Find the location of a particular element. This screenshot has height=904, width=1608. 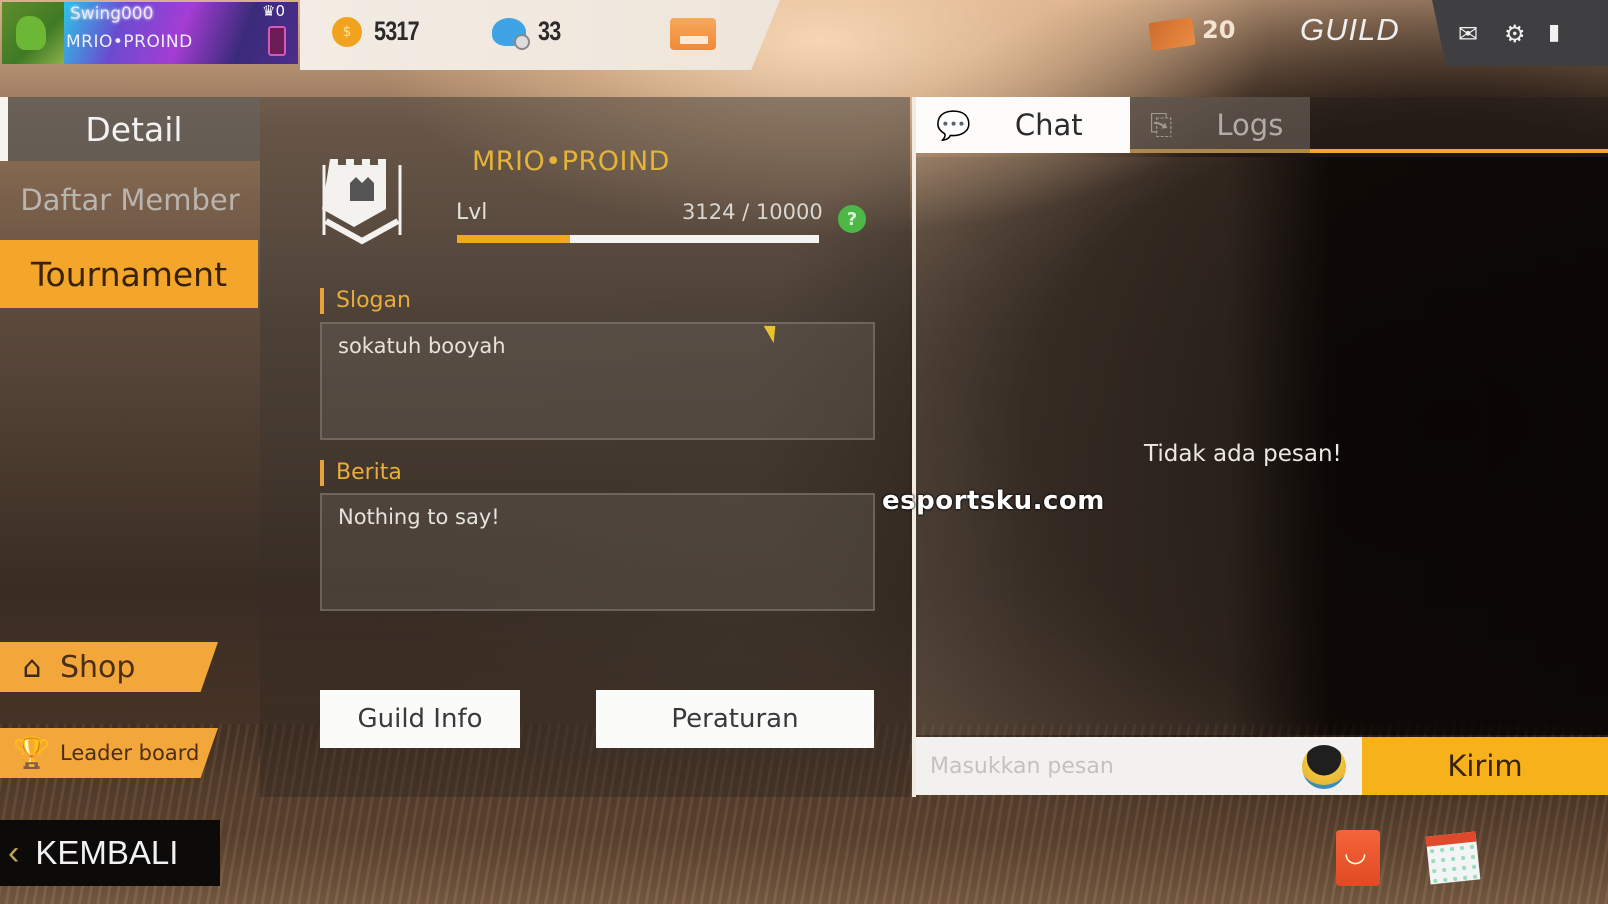

tab-chat: 💬 Chat is located at coordinates (1023, 125).